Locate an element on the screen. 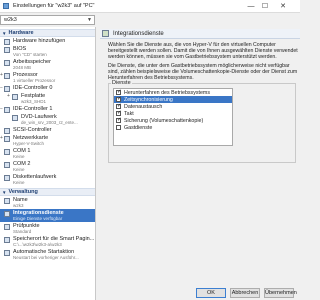 Image resolution: width=320 pixels, height=300 pixels. sidebar-item-memory: Arbeitsspeicher 2048 MB is located at coordinates (47, 64).